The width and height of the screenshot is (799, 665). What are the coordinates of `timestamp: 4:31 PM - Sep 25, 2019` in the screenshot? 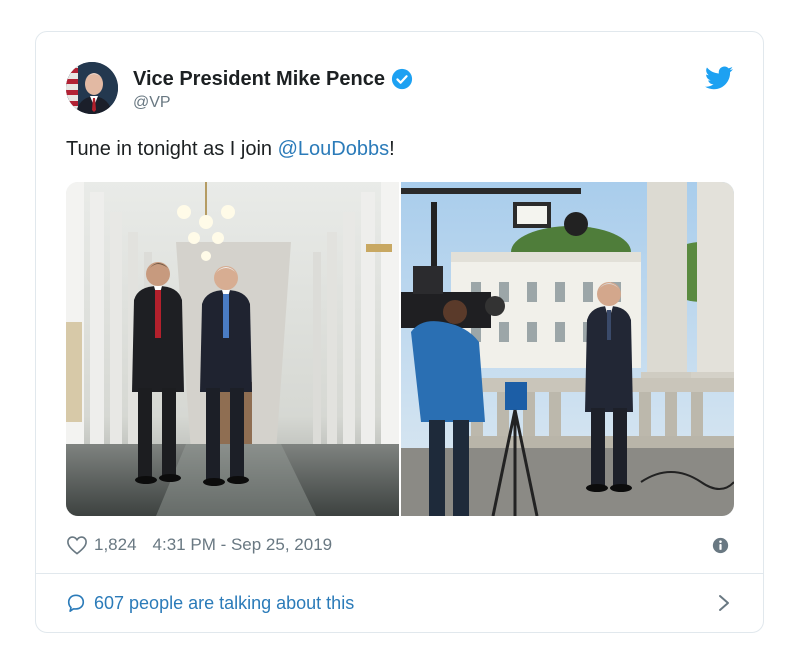 It's located at (243, 545).